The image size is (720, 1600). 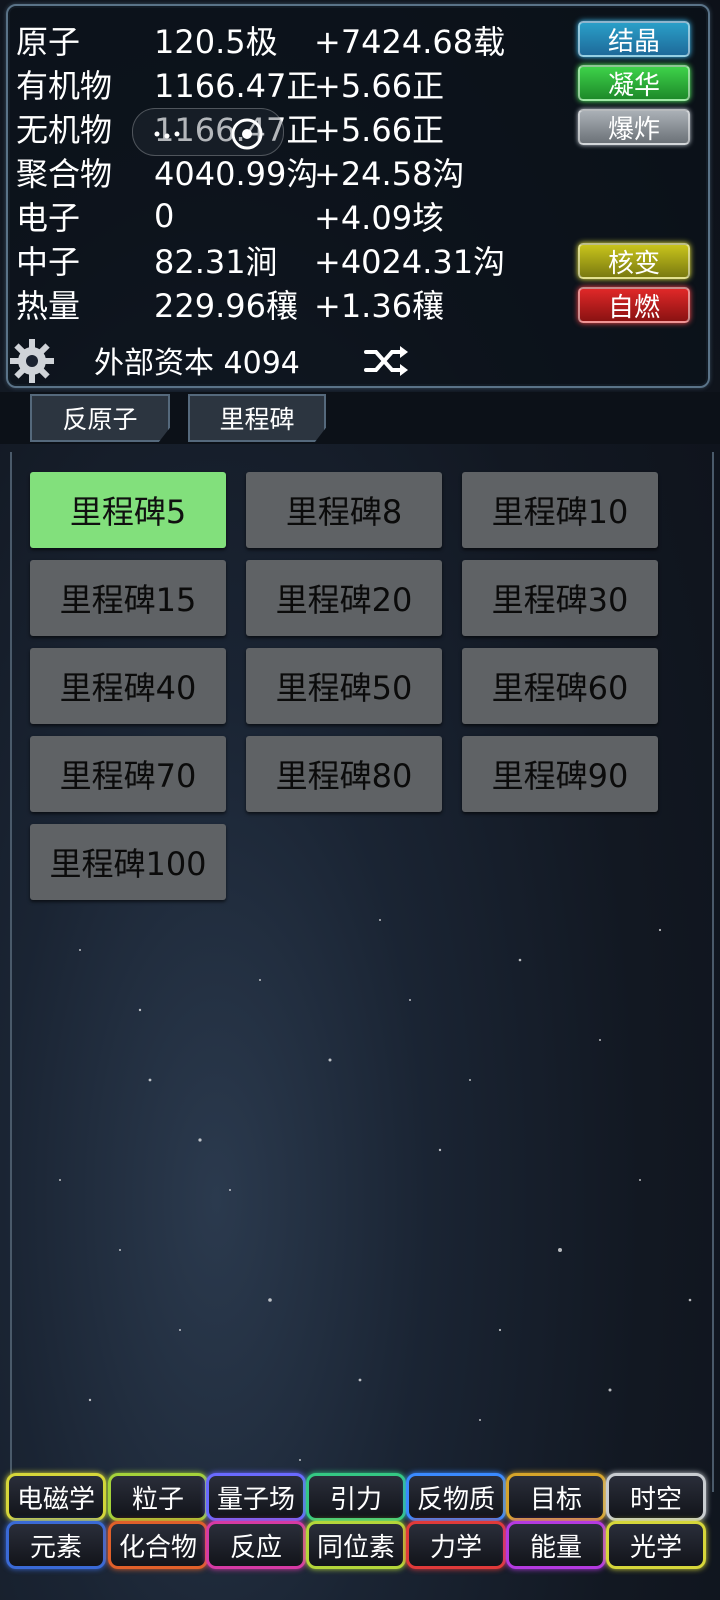 I want to click on resource-rate: +7424.68载, so click(x=410, y=42).